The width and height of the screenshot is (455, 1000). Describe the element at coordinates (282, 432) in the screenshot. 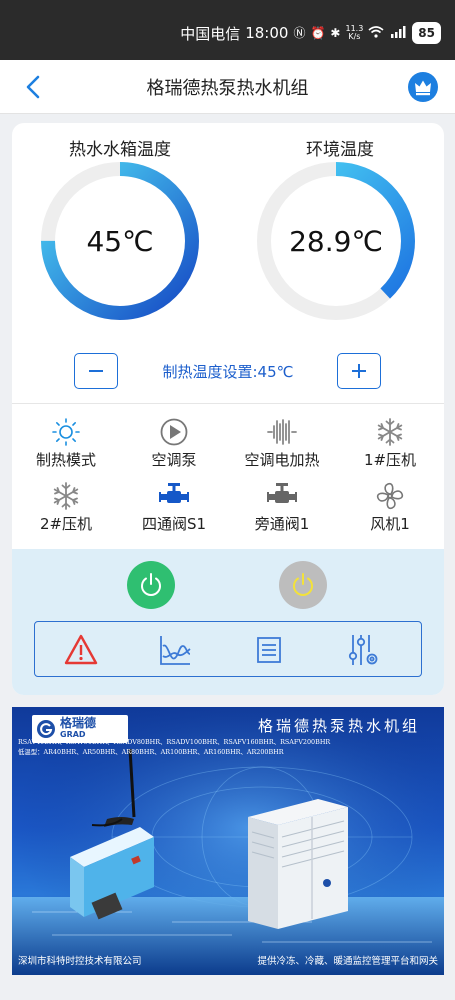

I see `electric-heater-icon` at that location.